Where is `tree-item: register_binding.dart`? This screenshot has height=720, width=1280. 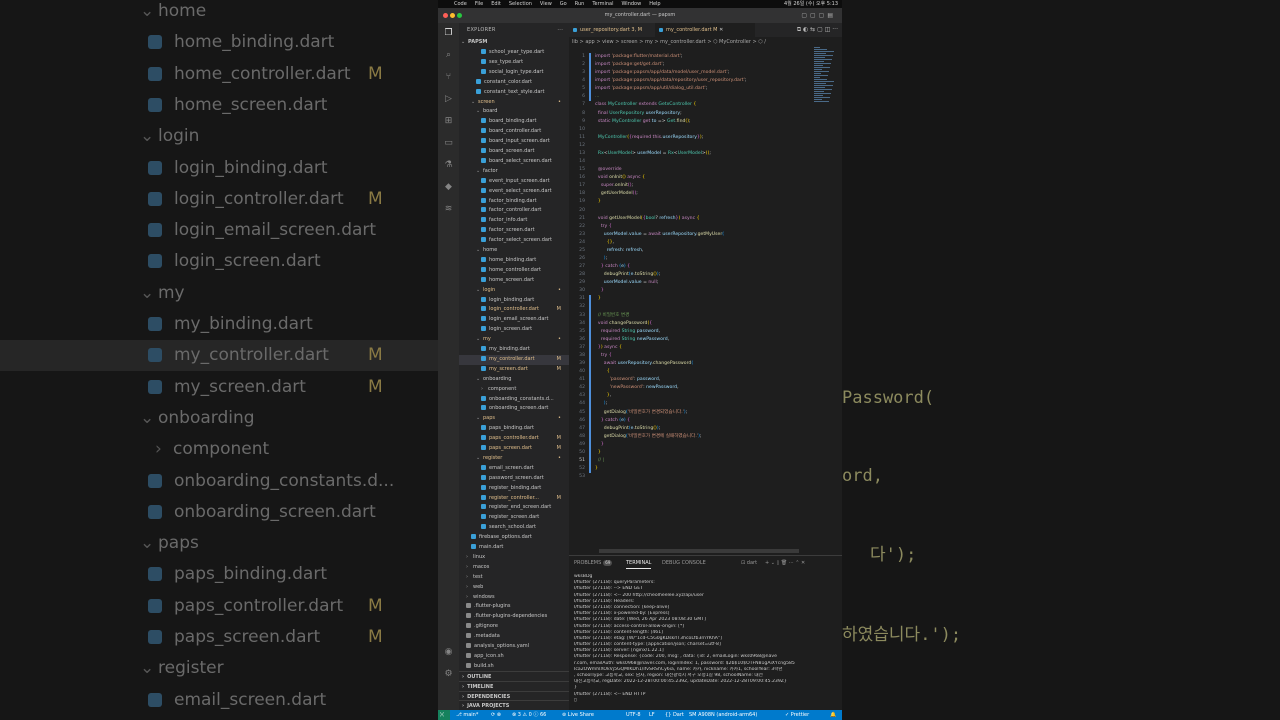
tree-item: register_binding.dart is located at coordinates (514, 489).